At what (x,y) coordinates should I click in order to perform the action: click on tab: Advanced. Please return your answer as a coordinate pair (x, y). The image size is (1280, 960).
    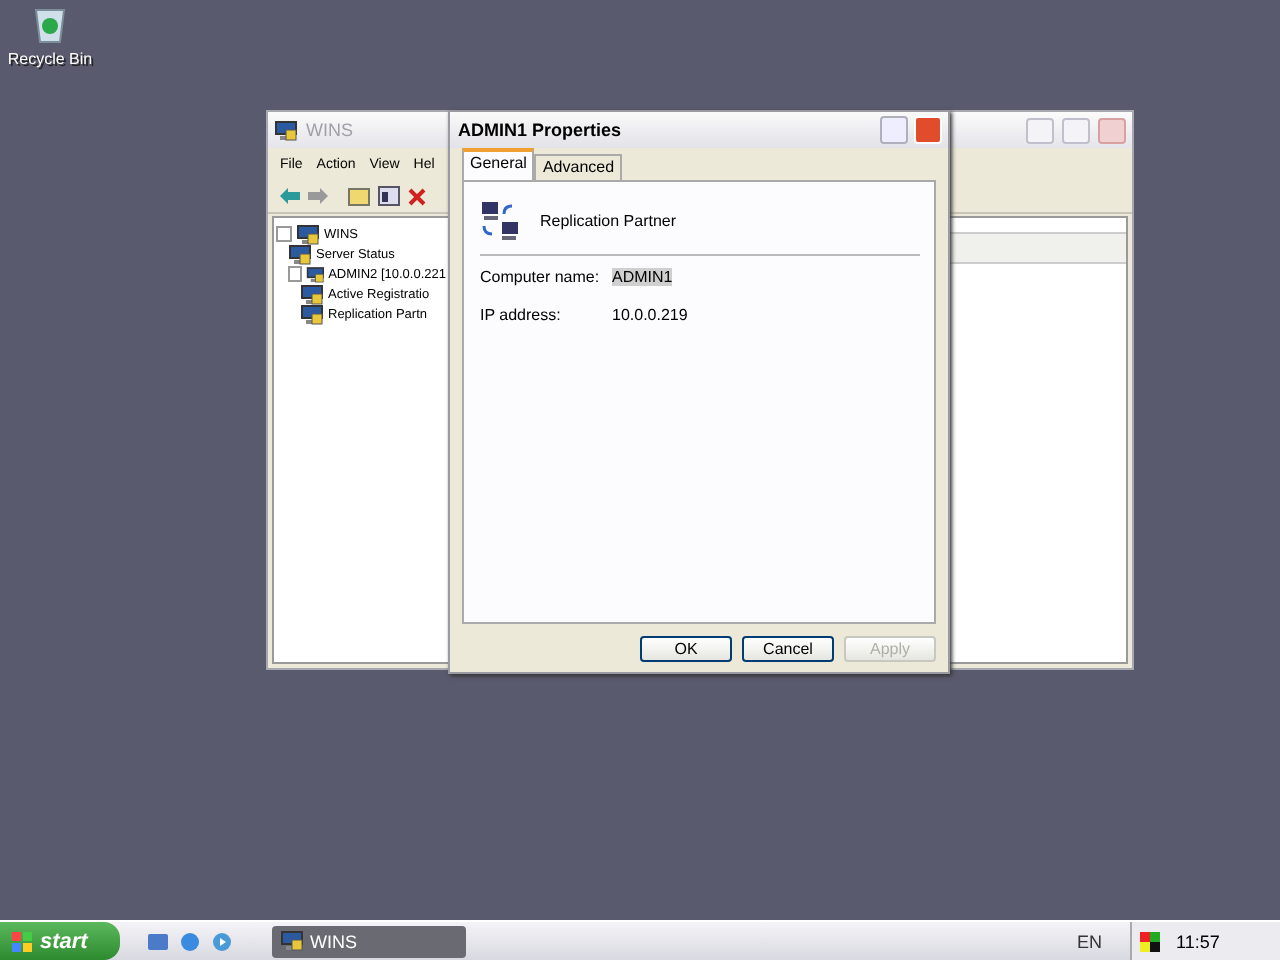
    Looking at the image, I should click on (578, 167).